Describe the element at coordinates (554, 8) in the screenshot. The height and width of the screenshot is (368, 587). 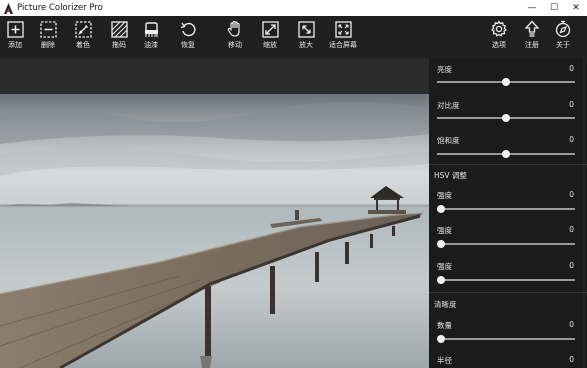
I see `maximize-button: ☐` at that location.